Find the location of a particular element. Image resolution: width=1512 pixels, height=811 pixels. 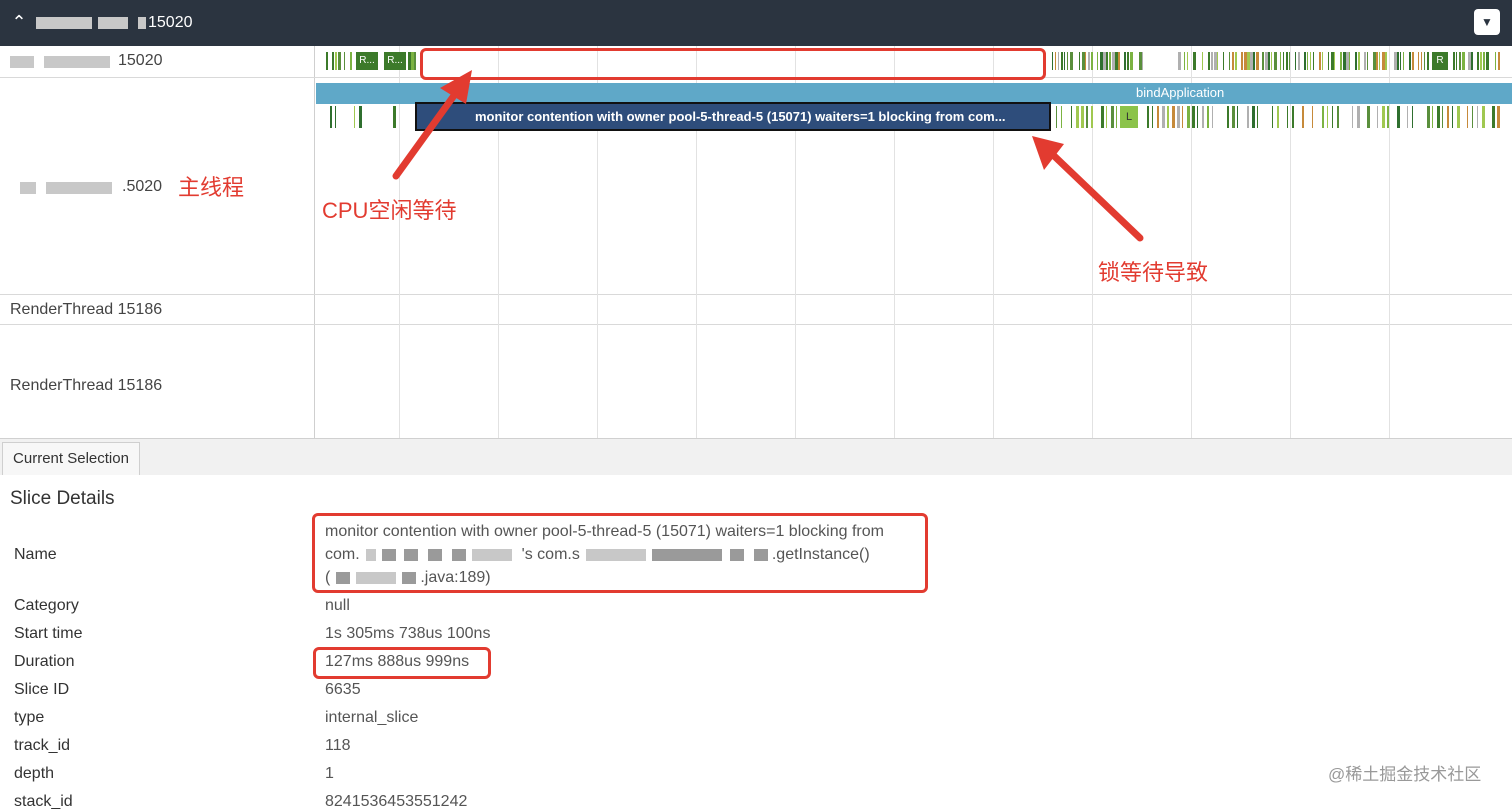

detail-label-start-time: Start time is located at coordinates (48, 633).